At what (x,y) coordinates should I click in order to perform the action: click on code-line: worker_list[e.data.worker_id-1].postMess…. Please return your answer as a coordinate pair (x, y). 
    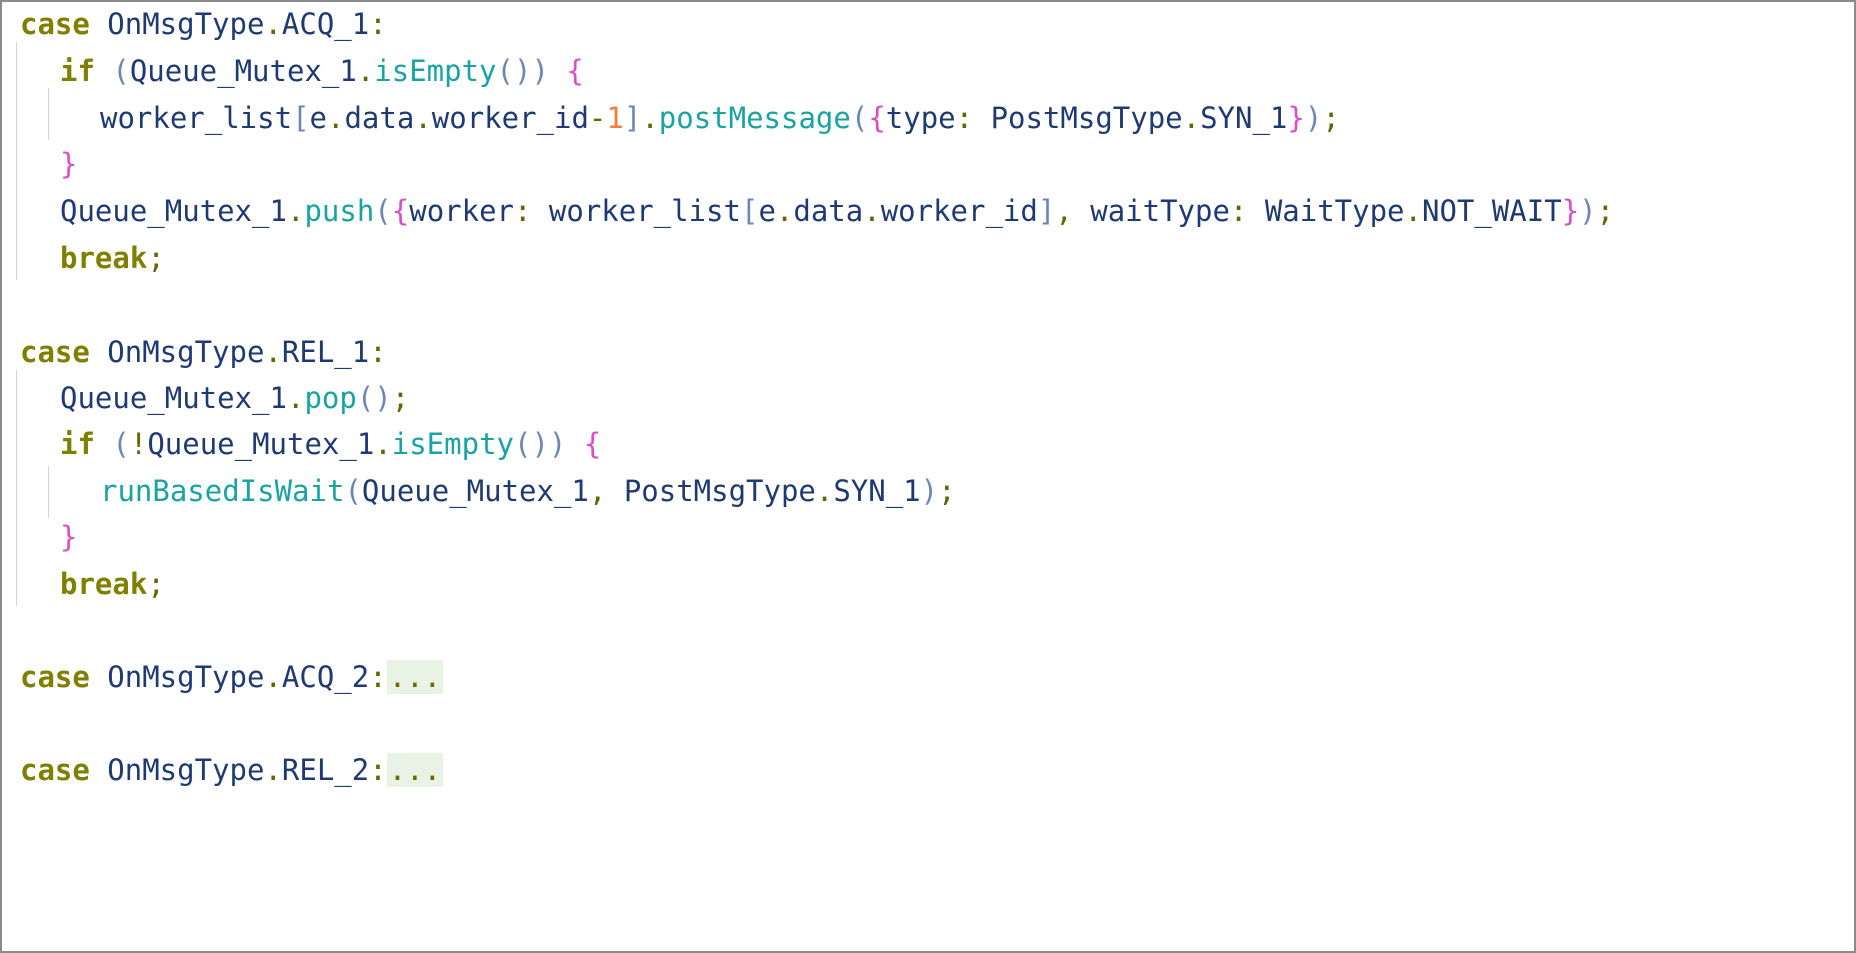
    Looking at the image, I should click on (720, 118).